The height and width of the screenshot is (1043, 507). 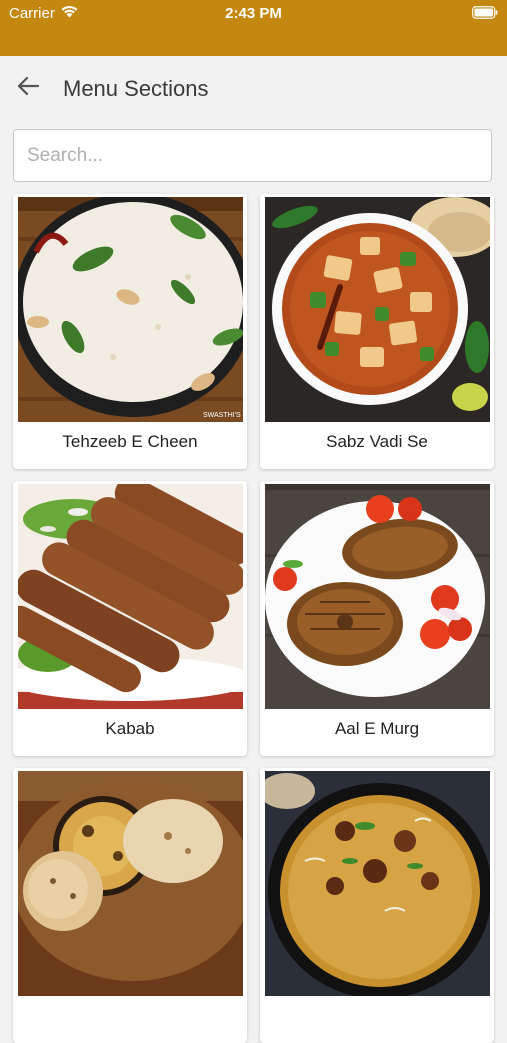 What do you see at coordinates (377, 883) in the screenshot?
I see `section-image-biryani` at bounding box center [377, 883].